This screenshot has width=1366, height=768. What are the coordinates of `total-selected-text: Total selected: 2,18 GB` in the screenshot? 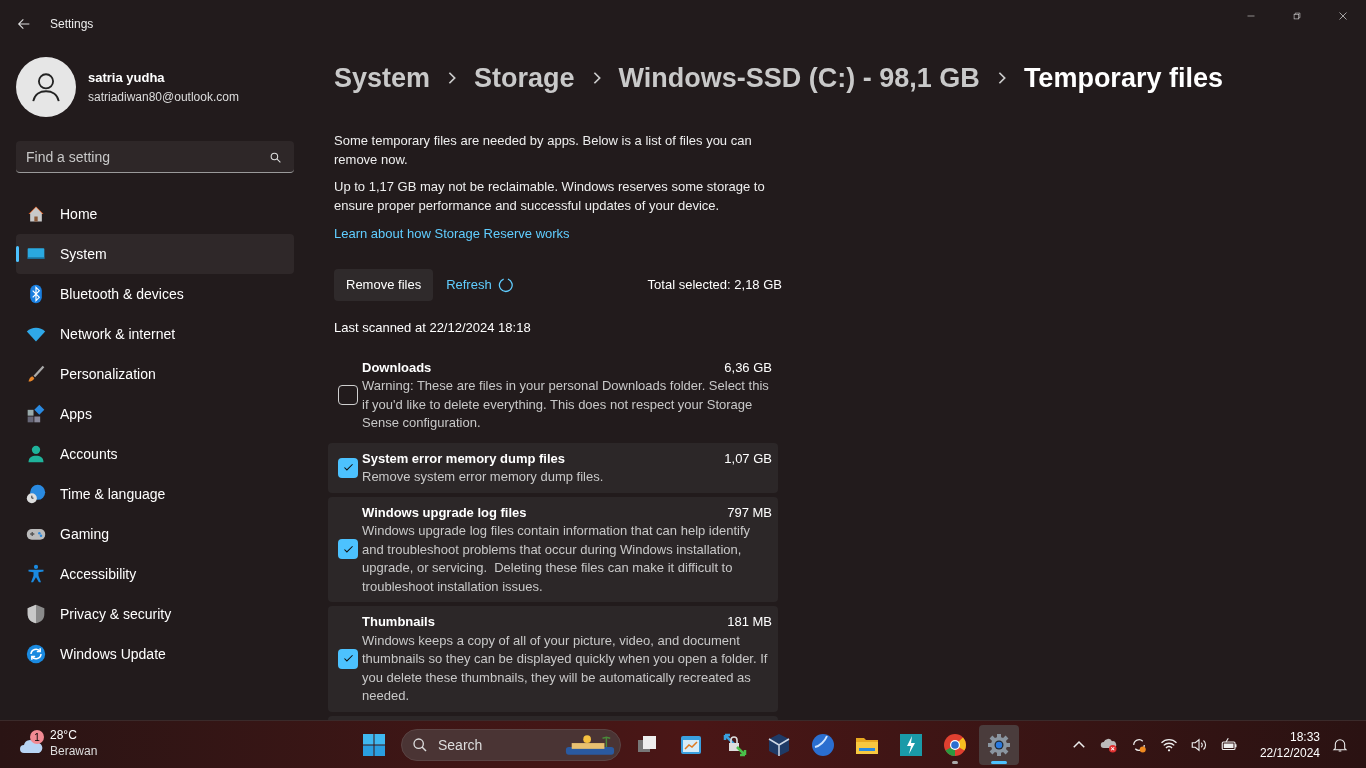 It's located at (714, 285).